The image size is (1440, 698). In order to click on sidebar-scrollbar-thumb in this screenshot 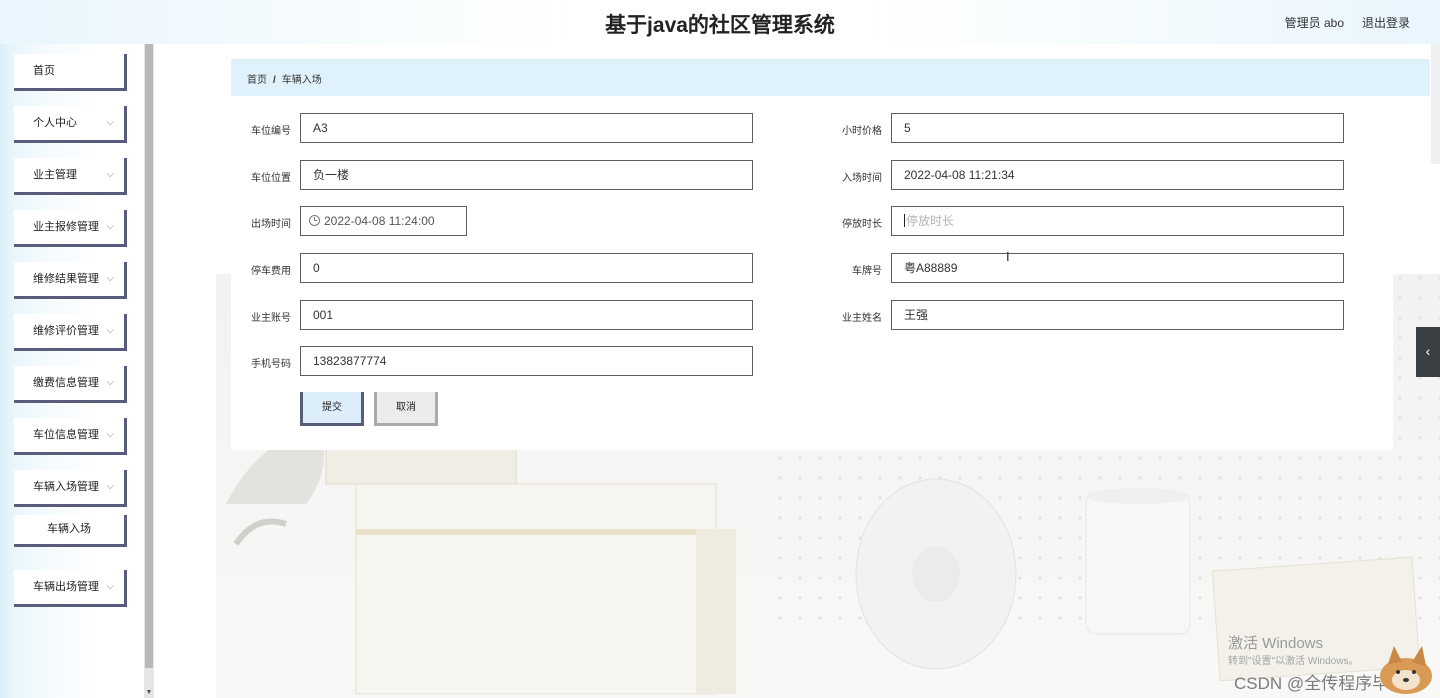, I will do `click(149, 356)`.